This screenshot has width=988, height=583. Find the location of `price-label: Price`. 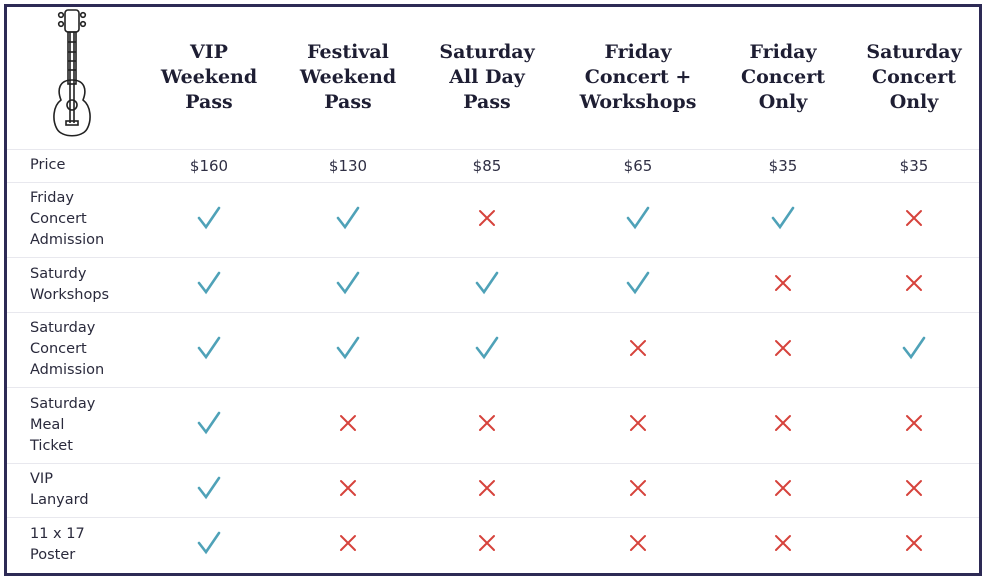

price-label: Price is located at coordinates (72, 165).